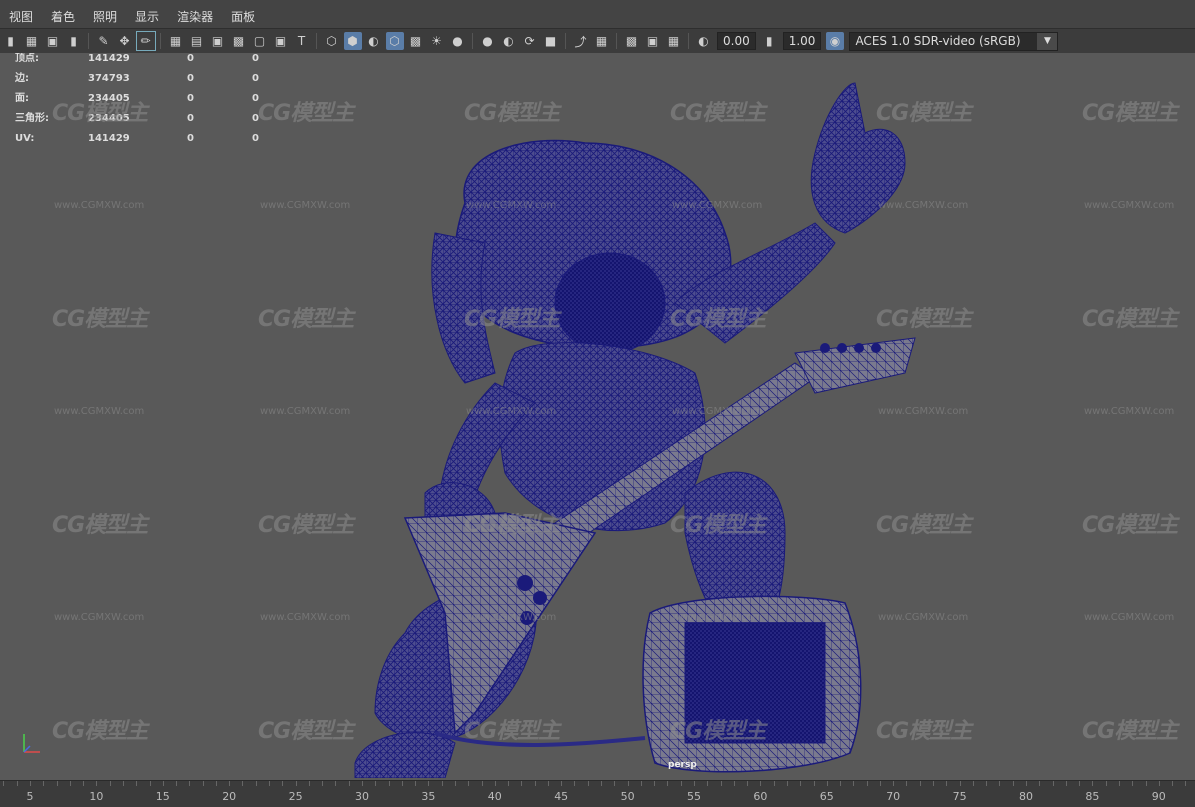 This screenshot has width=1195, height=807. What do you see at coordinates (834, 41) in the screenshot?
I see `color-management-icon: ◉` at bounding box center [834, 41].